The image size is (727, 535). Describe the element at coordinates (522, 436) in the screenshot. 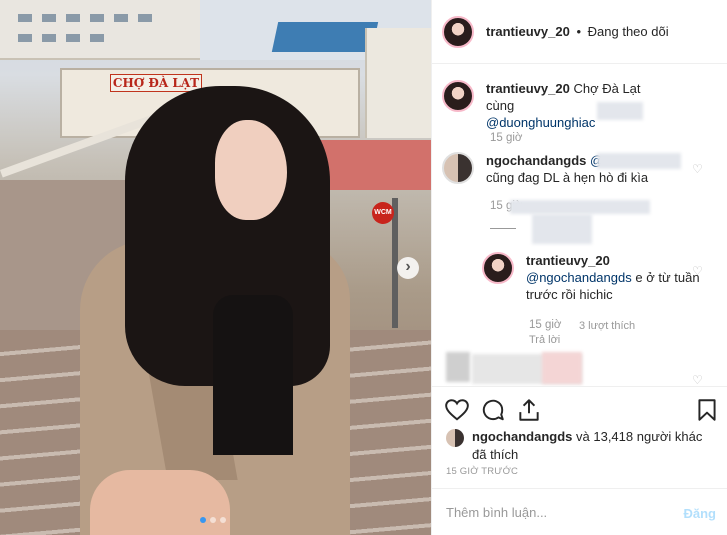

I see `liker-username: ngochandangds` at that location.